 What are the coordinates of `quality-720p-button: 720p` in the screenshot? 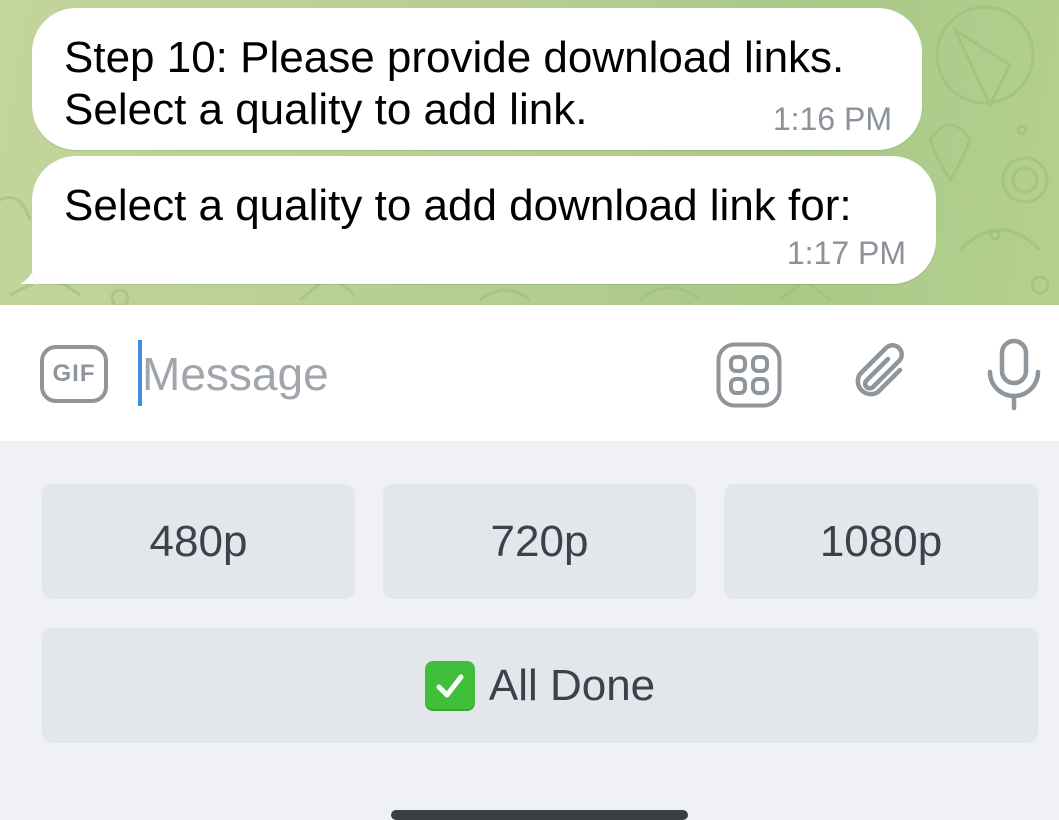 It's located at (539, 541).